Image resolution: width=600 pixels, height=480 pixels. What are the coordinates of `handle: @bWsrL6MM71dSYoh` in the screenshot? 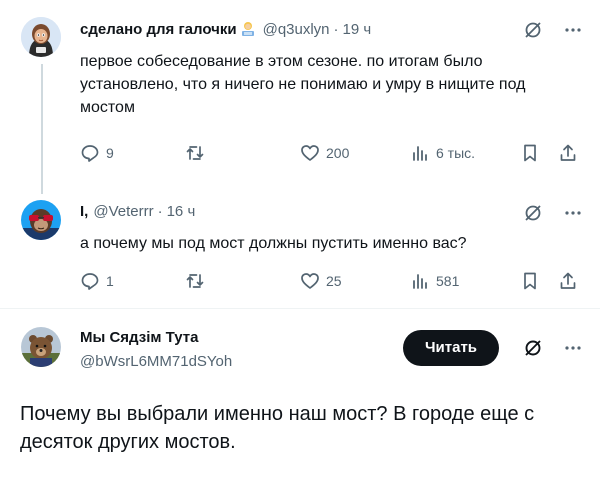 It's located at (156, 361).